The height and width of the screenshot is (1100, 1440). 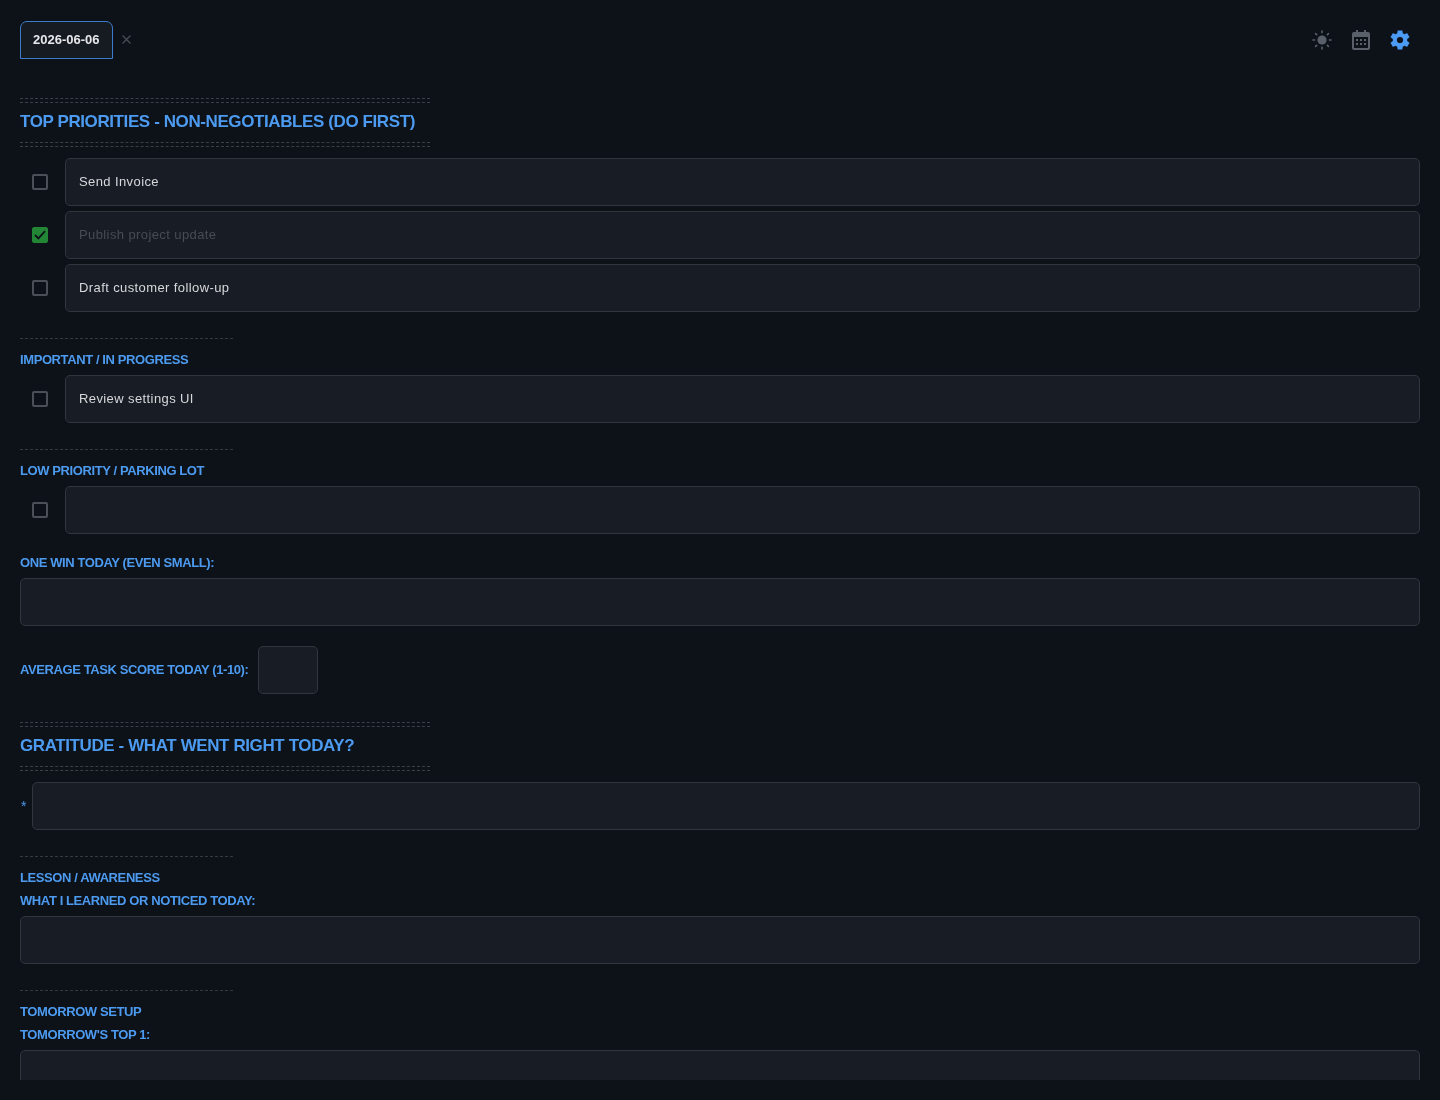 I want to click on field-label: AVERAGE TASK SCORE TODAY (1-10):, so click(x=134, y=670).